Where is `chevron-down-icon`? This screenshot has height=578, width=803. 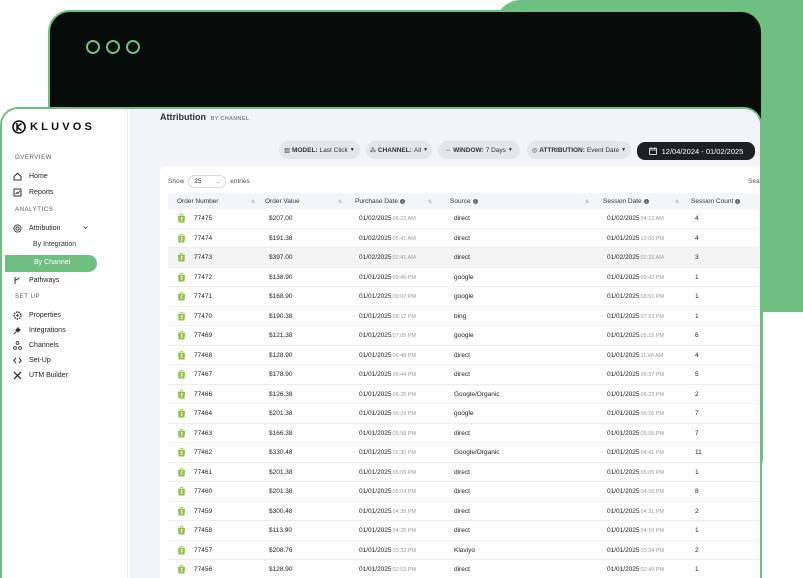 chevron-down-icon is located at coordinates (85, 227).